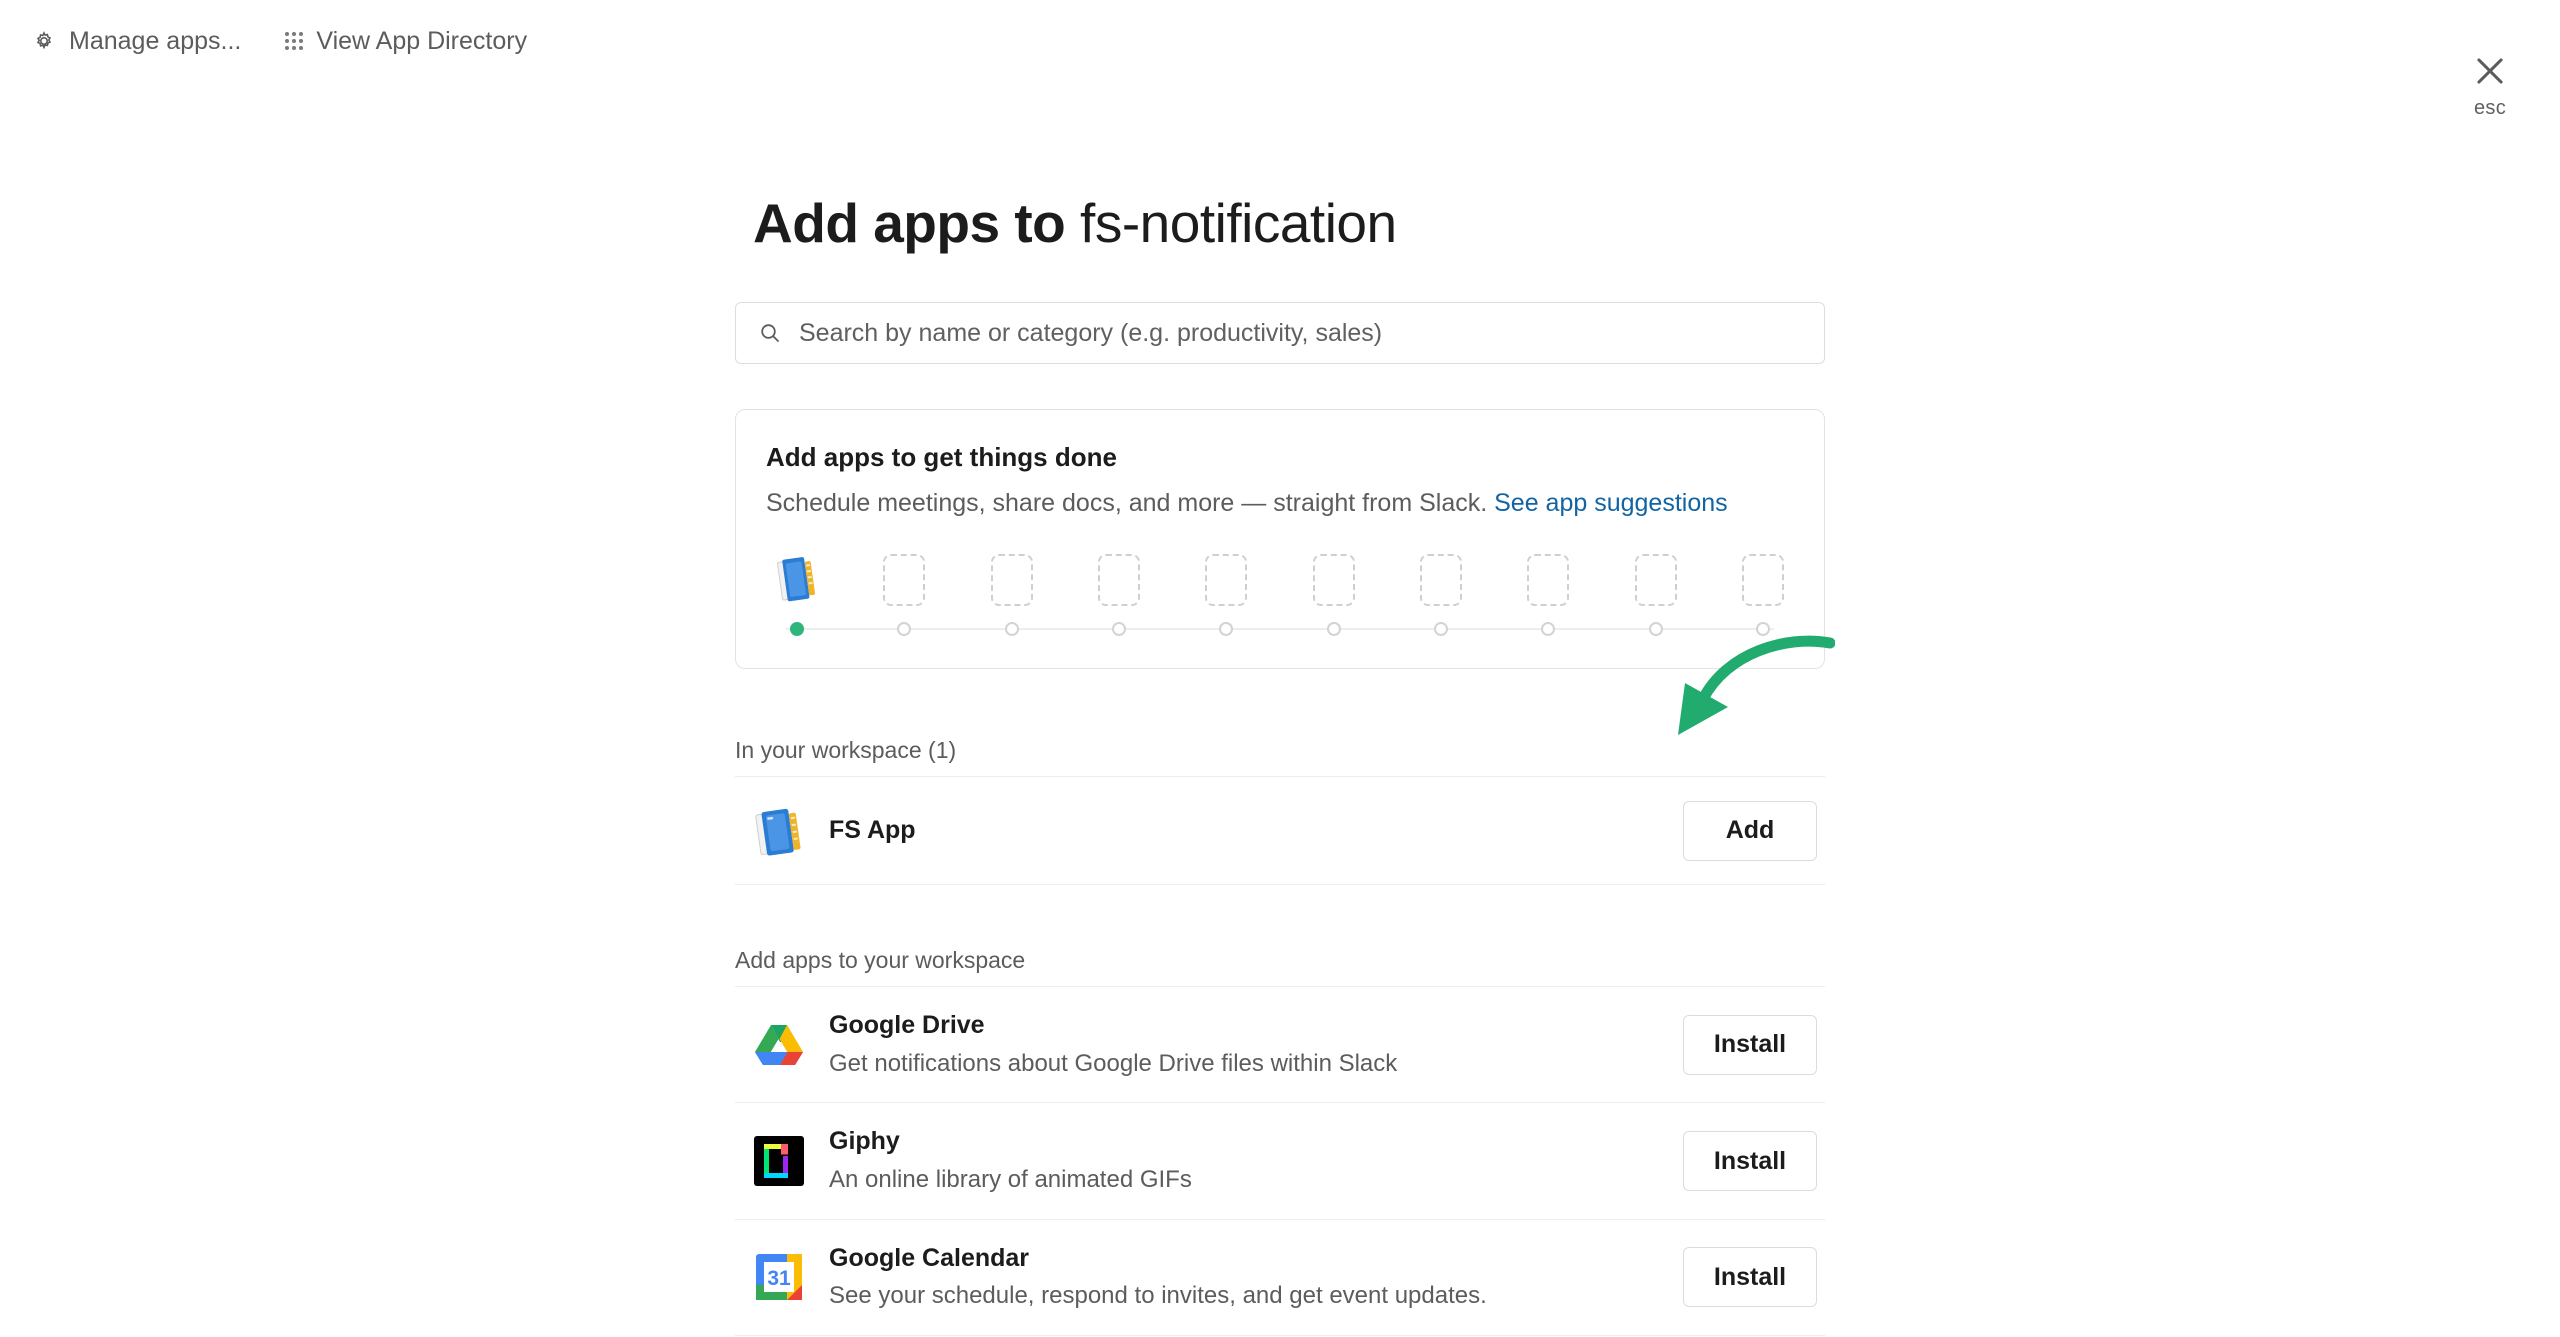 The height and width of the screenshot is (1337, 2560). I want to click on giphy-icon, so click(779, 1161).